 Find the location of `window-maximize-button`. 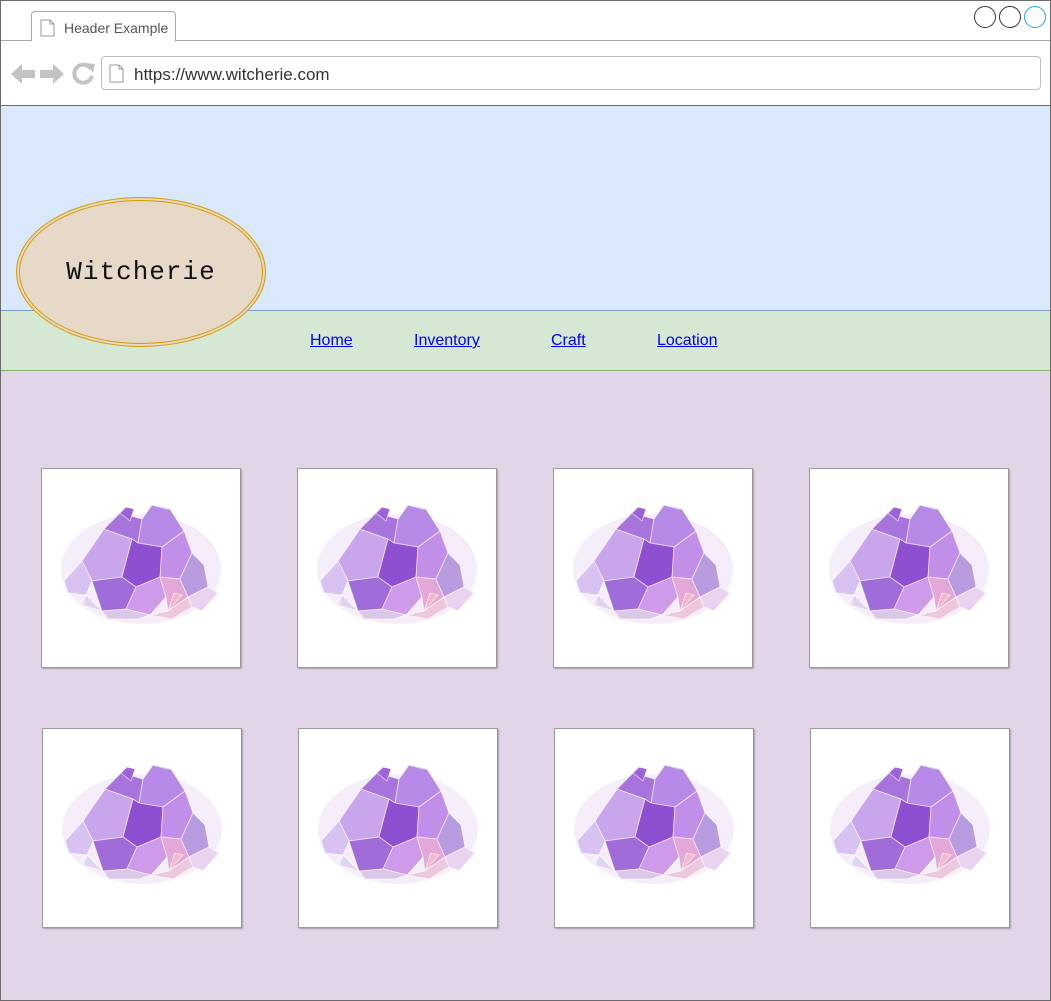

window-maximize-button is located at coordinates (1010, 17).